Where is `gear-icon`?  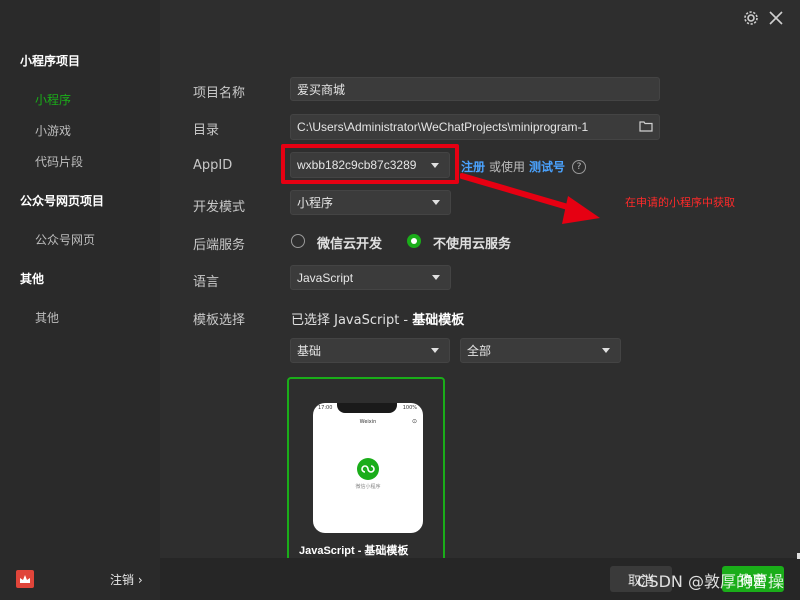 gear-icon is located at coordinates (751, 20).